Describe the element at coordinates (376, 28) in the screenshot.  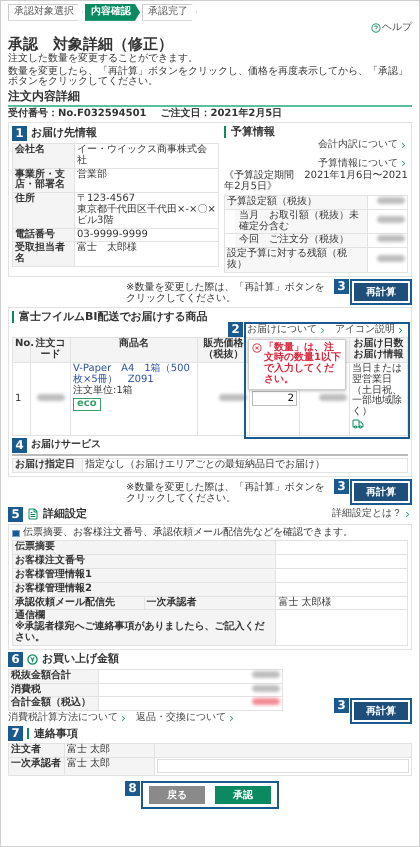
I see `help-icon` at that location.